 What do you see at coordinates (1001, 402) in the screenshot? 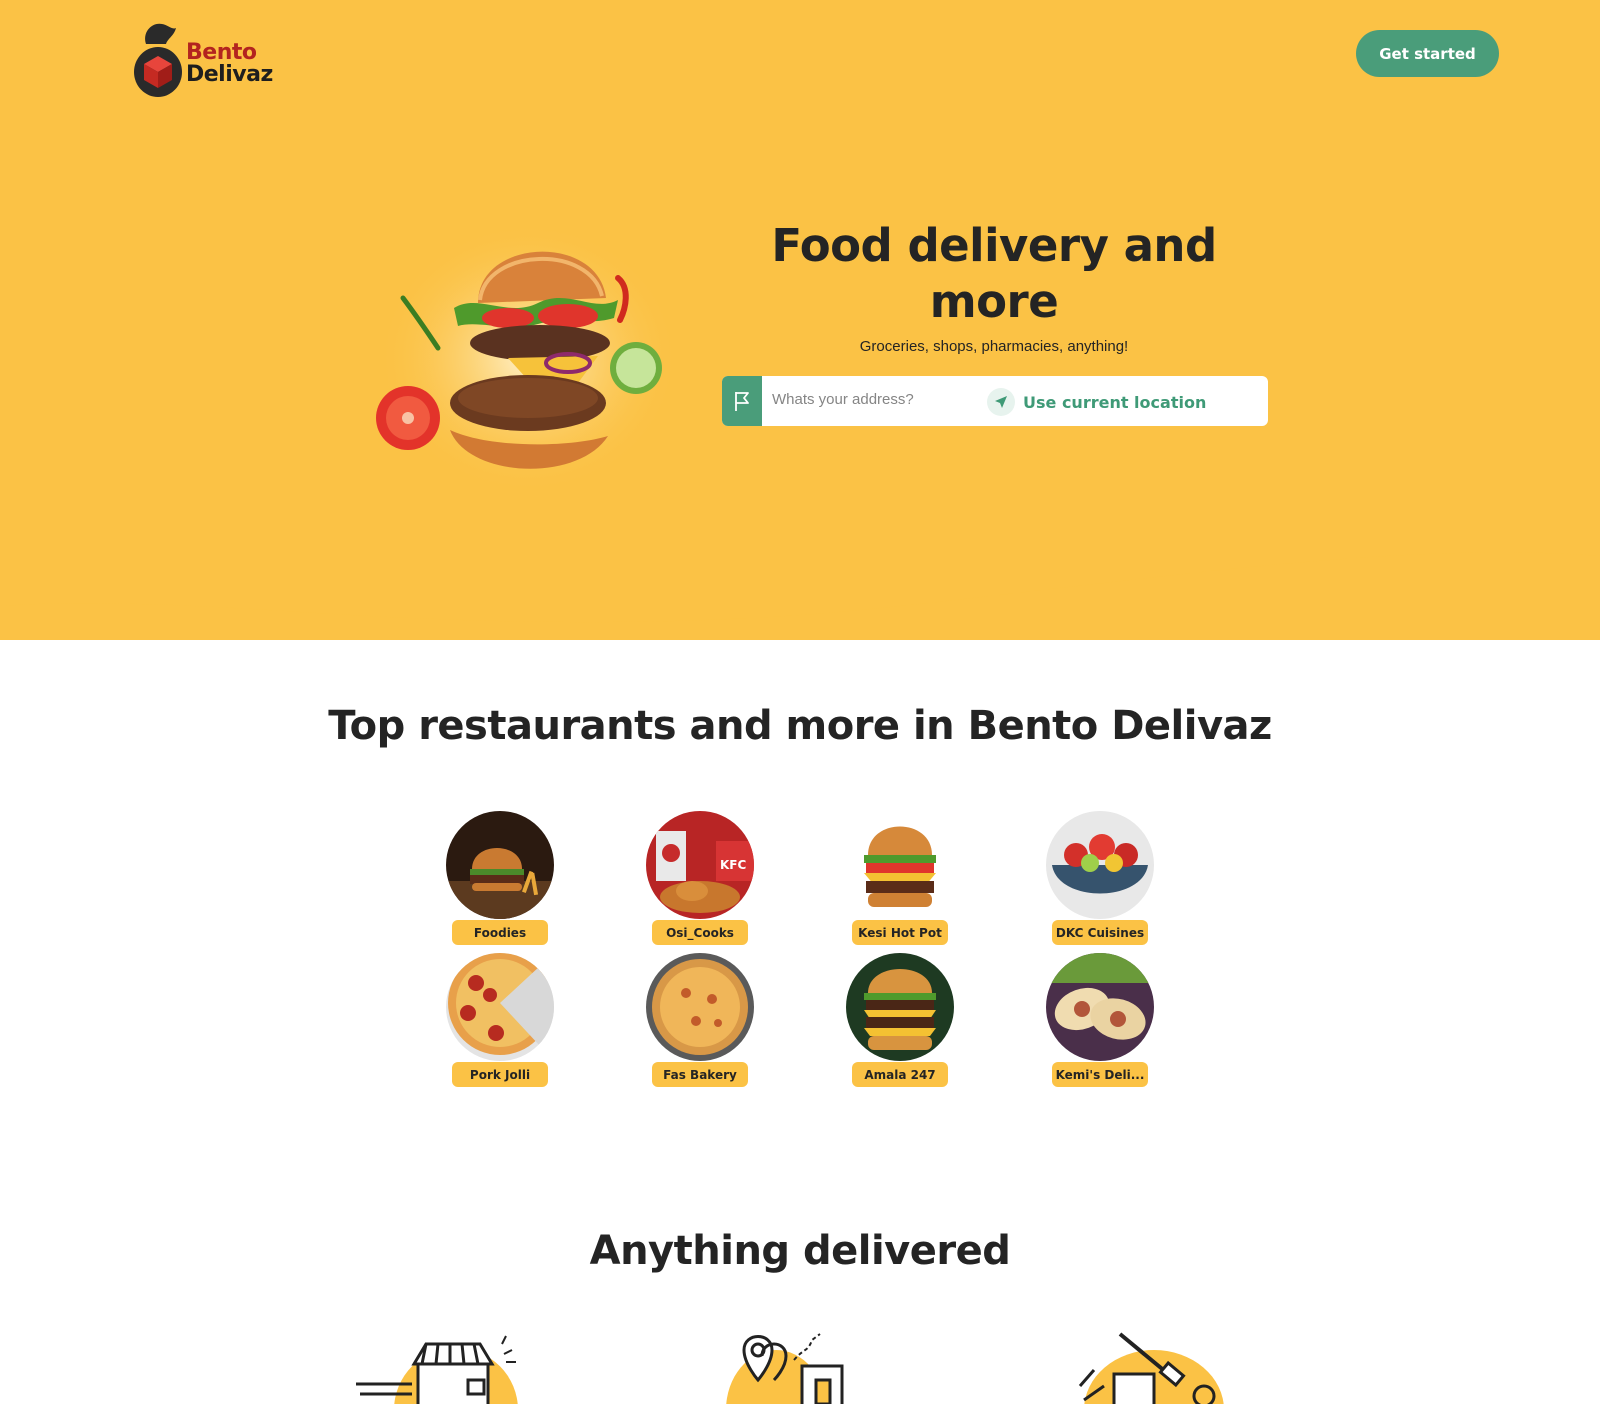
I see `location-arrow-icon` at bounding box center [1001, 402].